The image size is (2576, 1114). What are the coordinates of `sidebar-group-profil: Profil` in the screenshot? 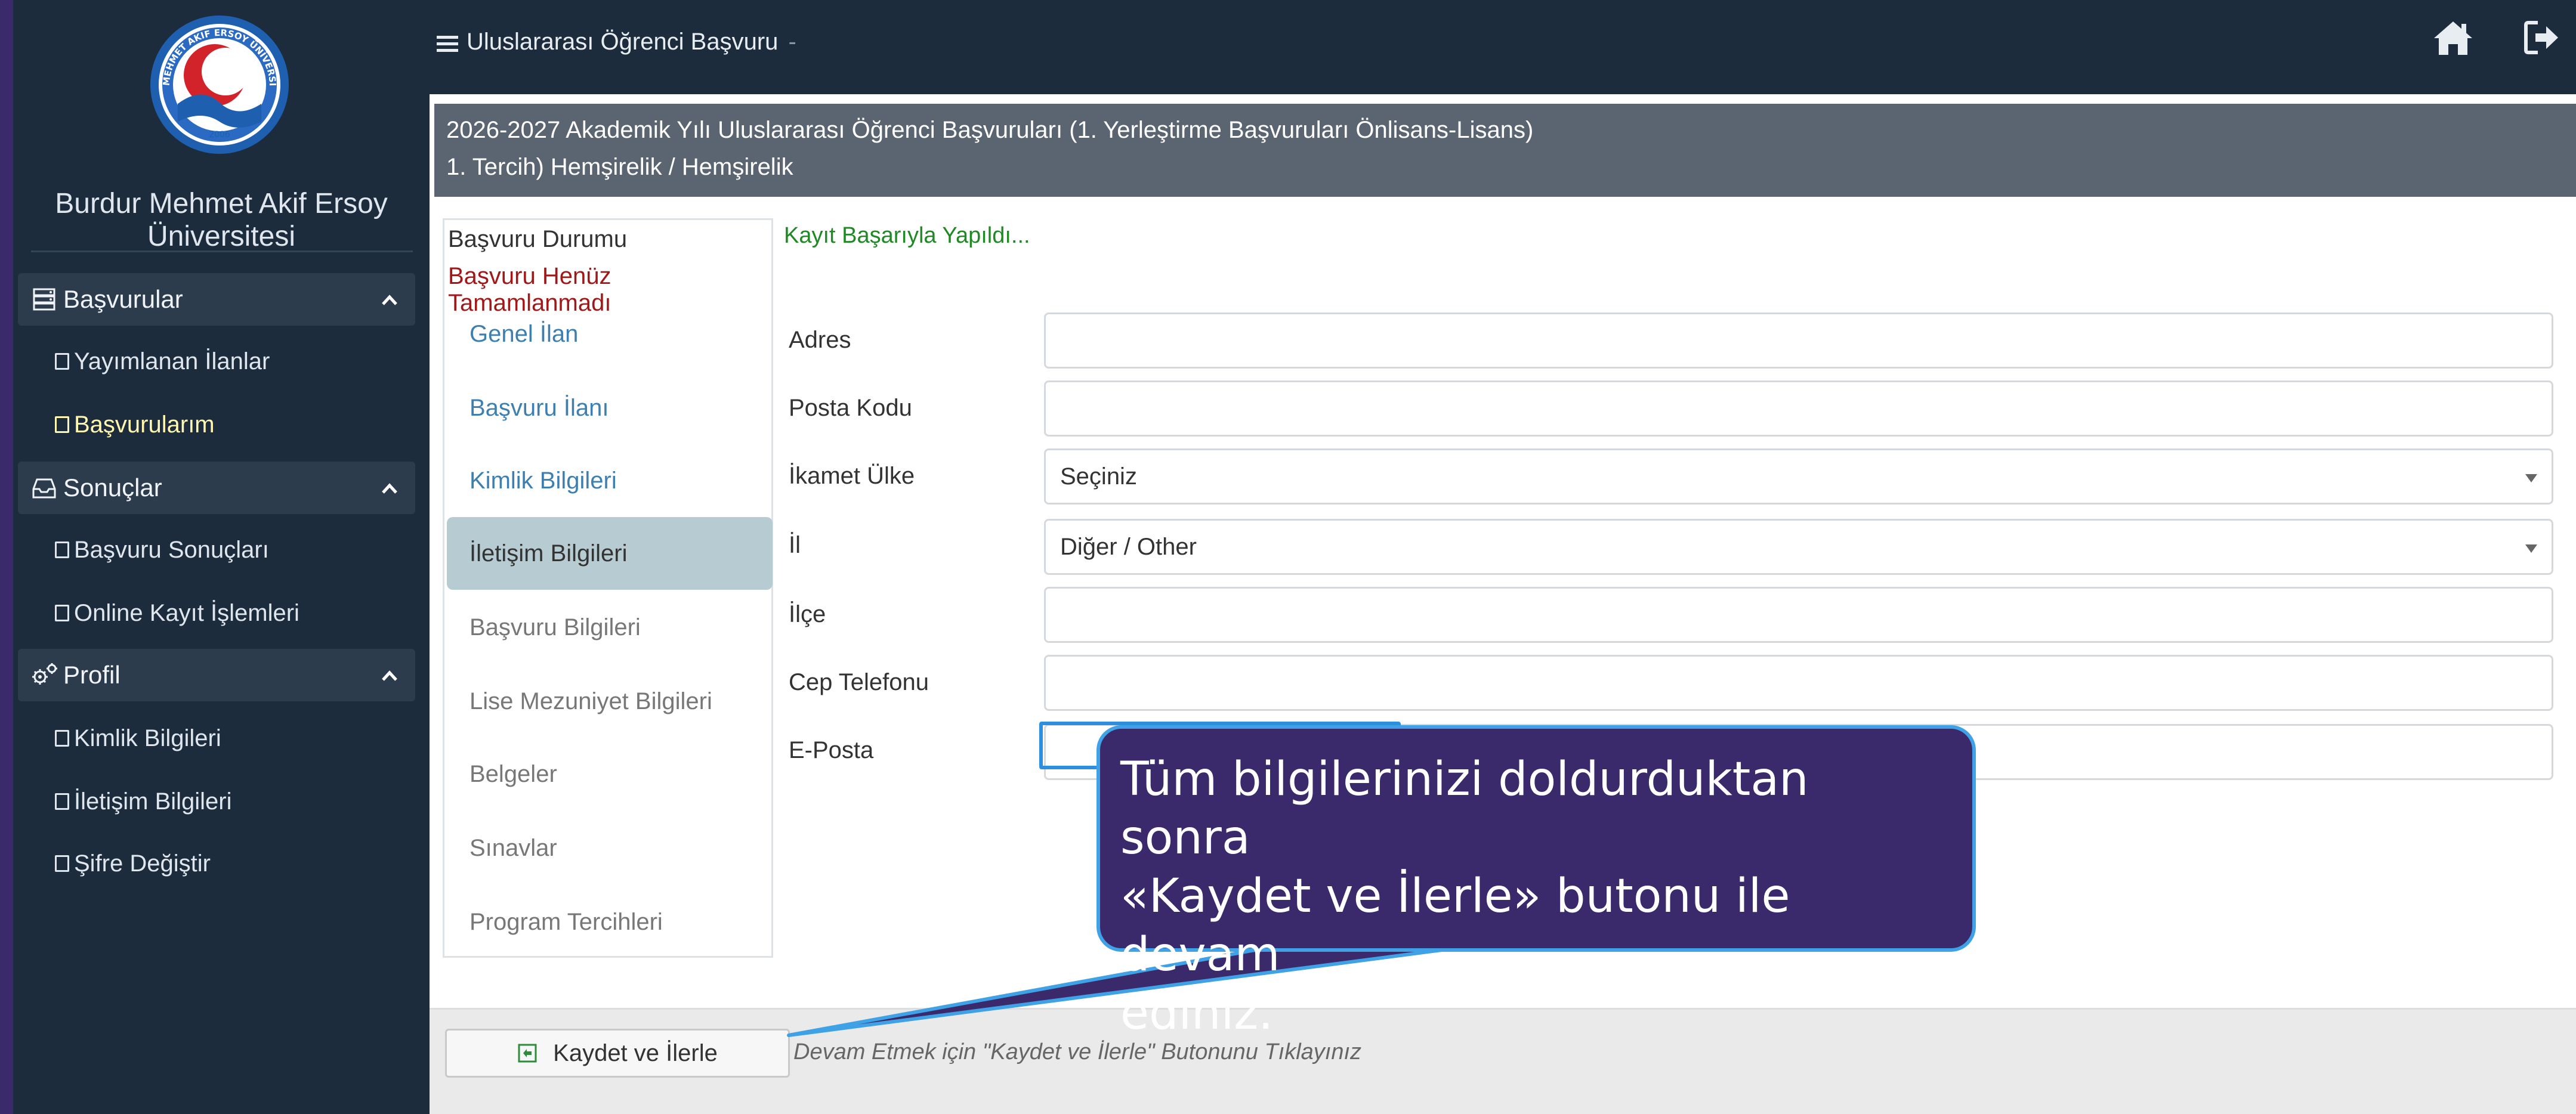 It's located at (217, 675).